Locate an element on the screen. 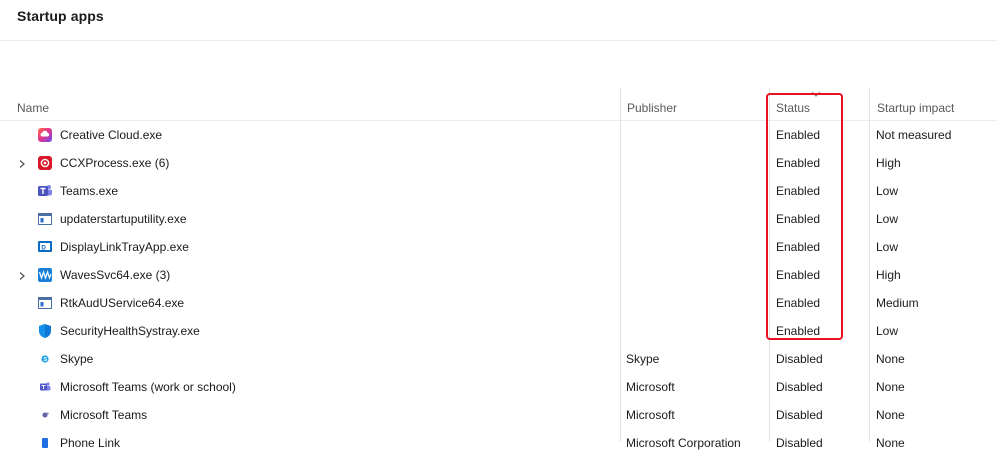 The height and width of the screenshot is (457, 997). table-row: RtkAudUService64.exe Enabled Medium is located at coordinates (498, 303).